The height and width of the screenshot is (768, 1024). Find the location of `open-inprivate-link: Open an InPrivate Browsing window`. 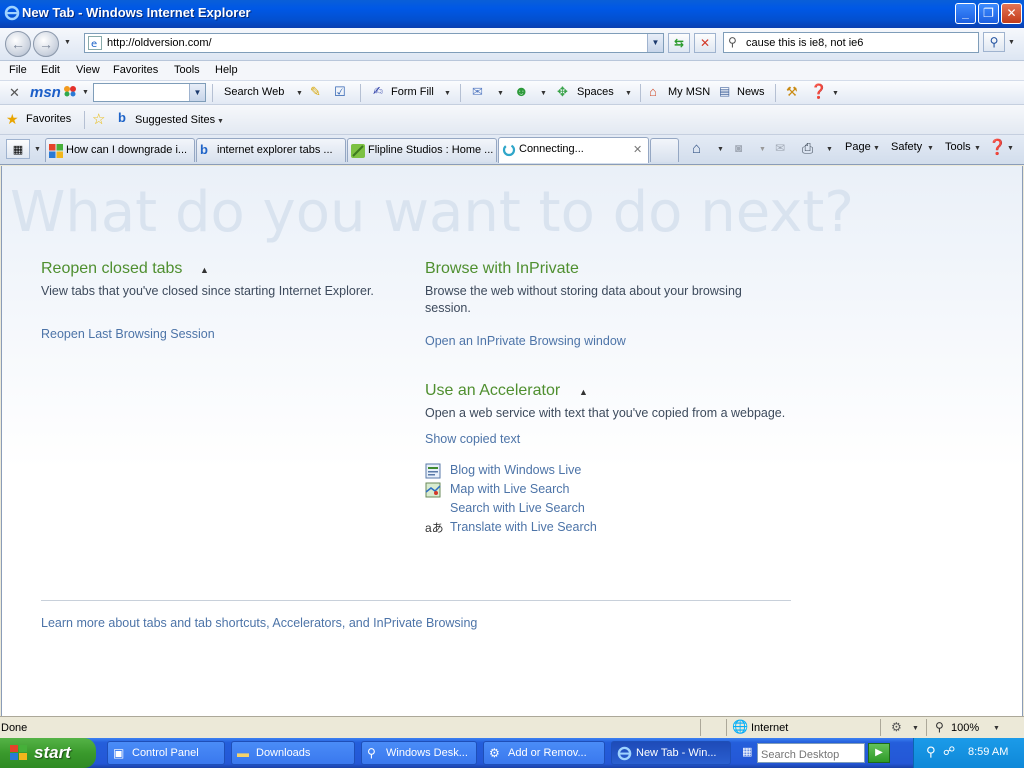

open-inprivate-link: Open an InPrivate Browsing window is located at coordinates (525, 341).